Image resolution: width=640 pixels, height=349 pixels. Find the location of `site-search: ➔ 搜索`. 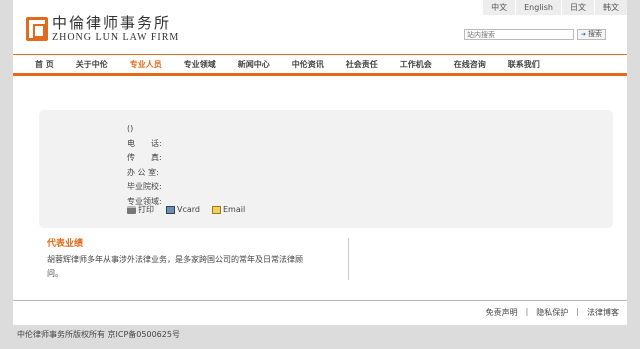

site-search: ➔ 搜索 is located at coordinates (535, 34).